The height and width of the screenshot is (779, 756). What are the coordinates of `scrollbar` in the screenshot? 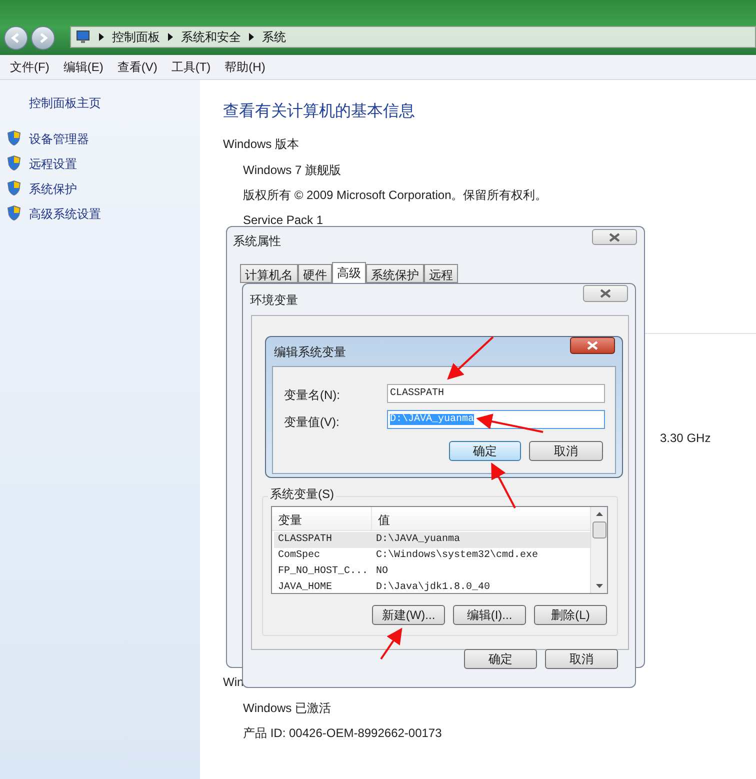 It's located at (598, 550).